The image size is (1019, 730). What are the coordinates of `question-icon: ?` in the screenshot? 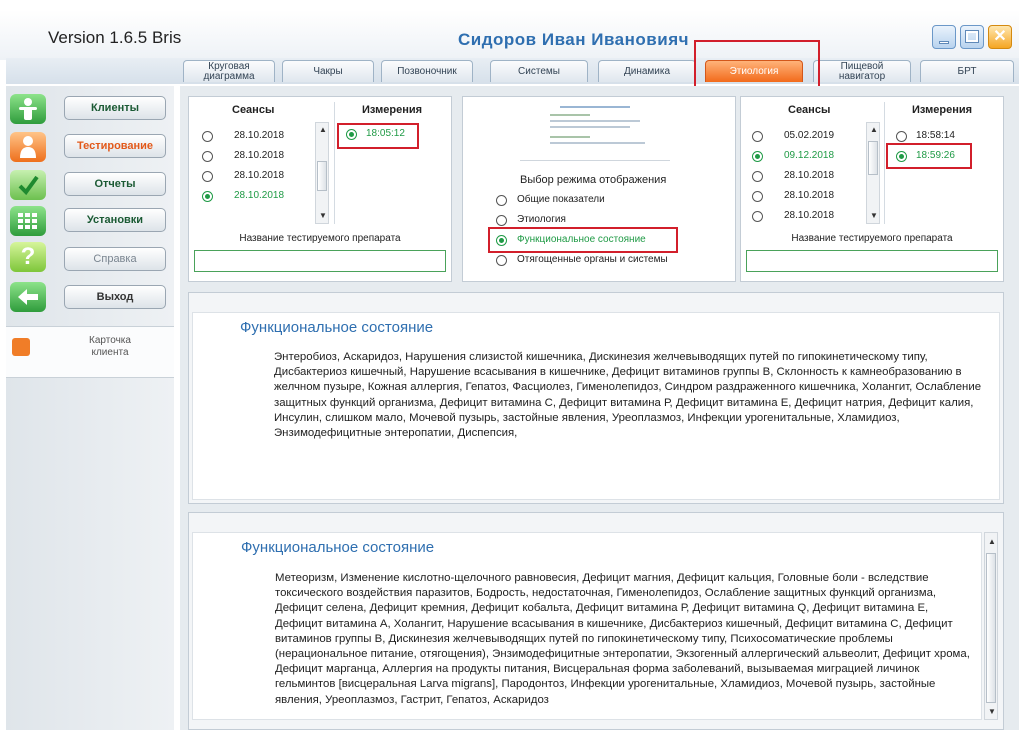 It's located at (28, 257).